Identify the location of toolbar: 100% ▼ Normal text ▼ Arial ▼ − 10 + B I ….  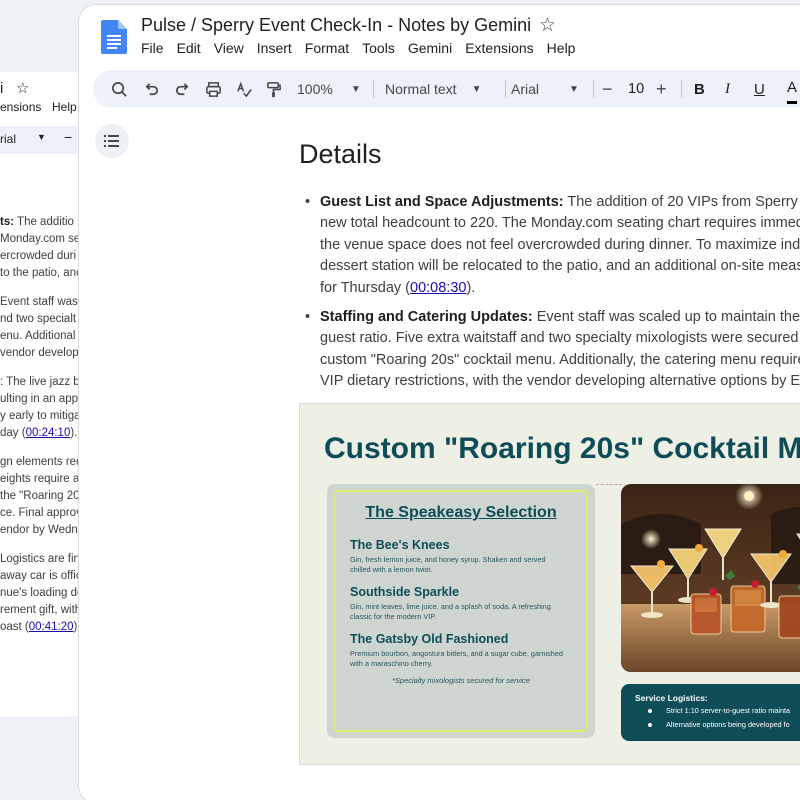
(446, 89).